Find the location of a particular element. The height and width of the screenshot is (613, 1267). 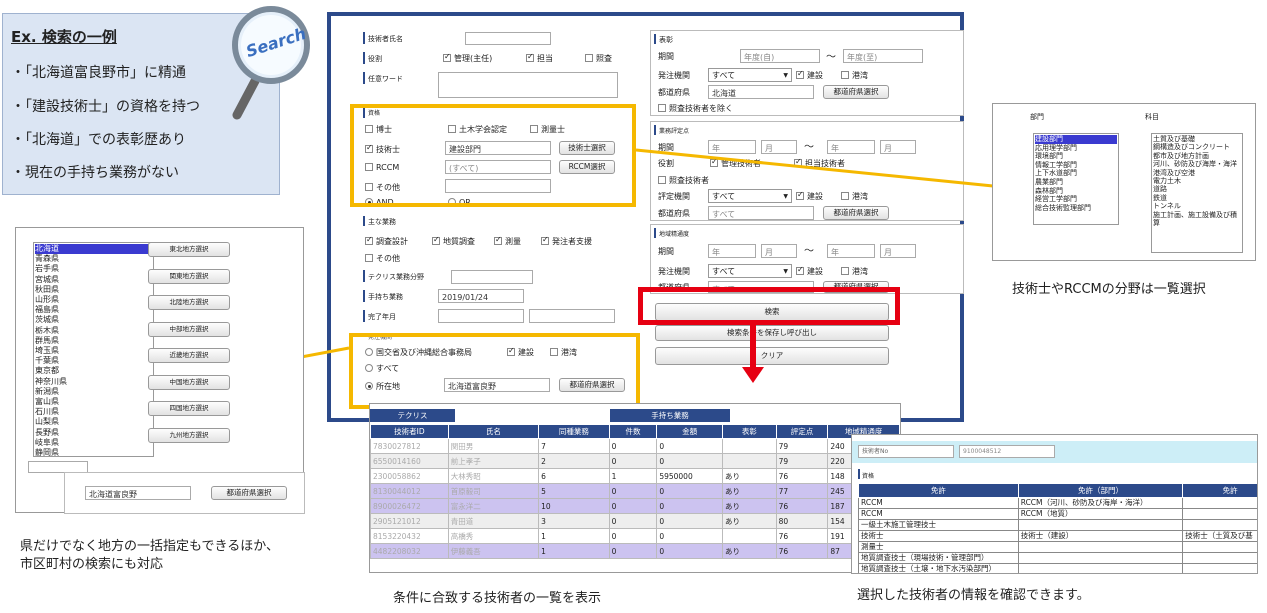

pref-option: 東京都 is located at coordinates (93, 371).